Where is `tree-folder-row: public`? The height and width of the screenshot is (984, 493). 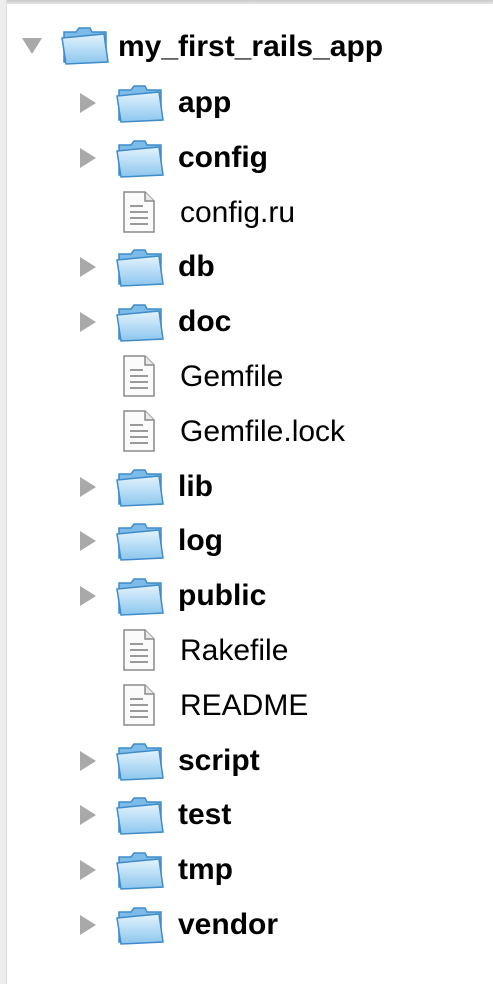
tree-folder-row: public is located at coordinates (246, 596).